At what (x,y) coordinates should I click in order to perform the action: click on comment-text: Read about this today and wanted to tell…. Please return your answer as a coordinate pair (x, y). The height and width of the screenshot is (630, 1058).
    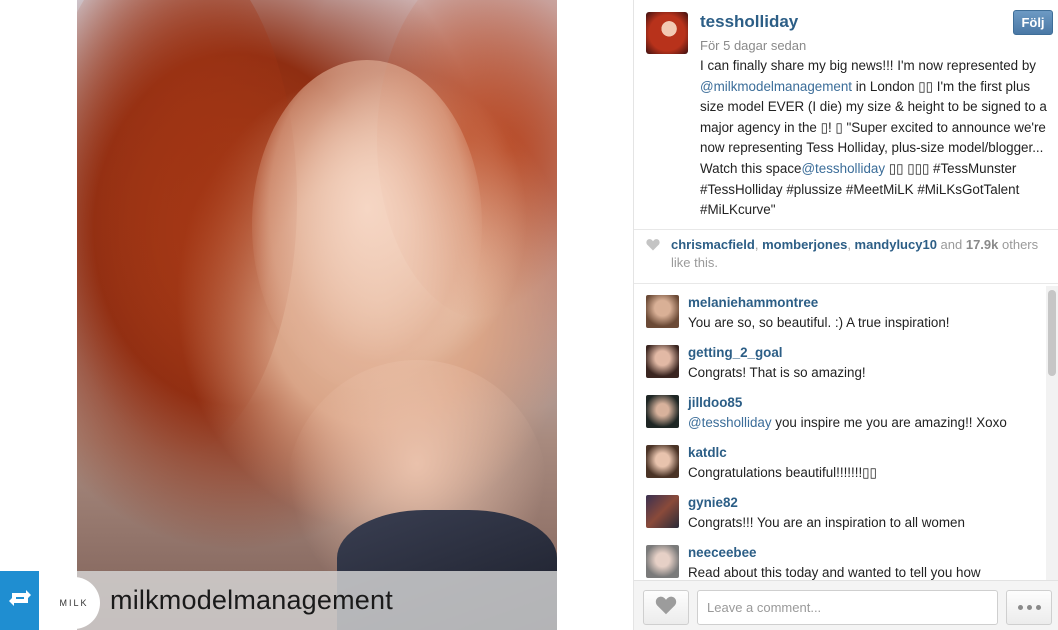
    Looking at the image, I should click on (834, 572).